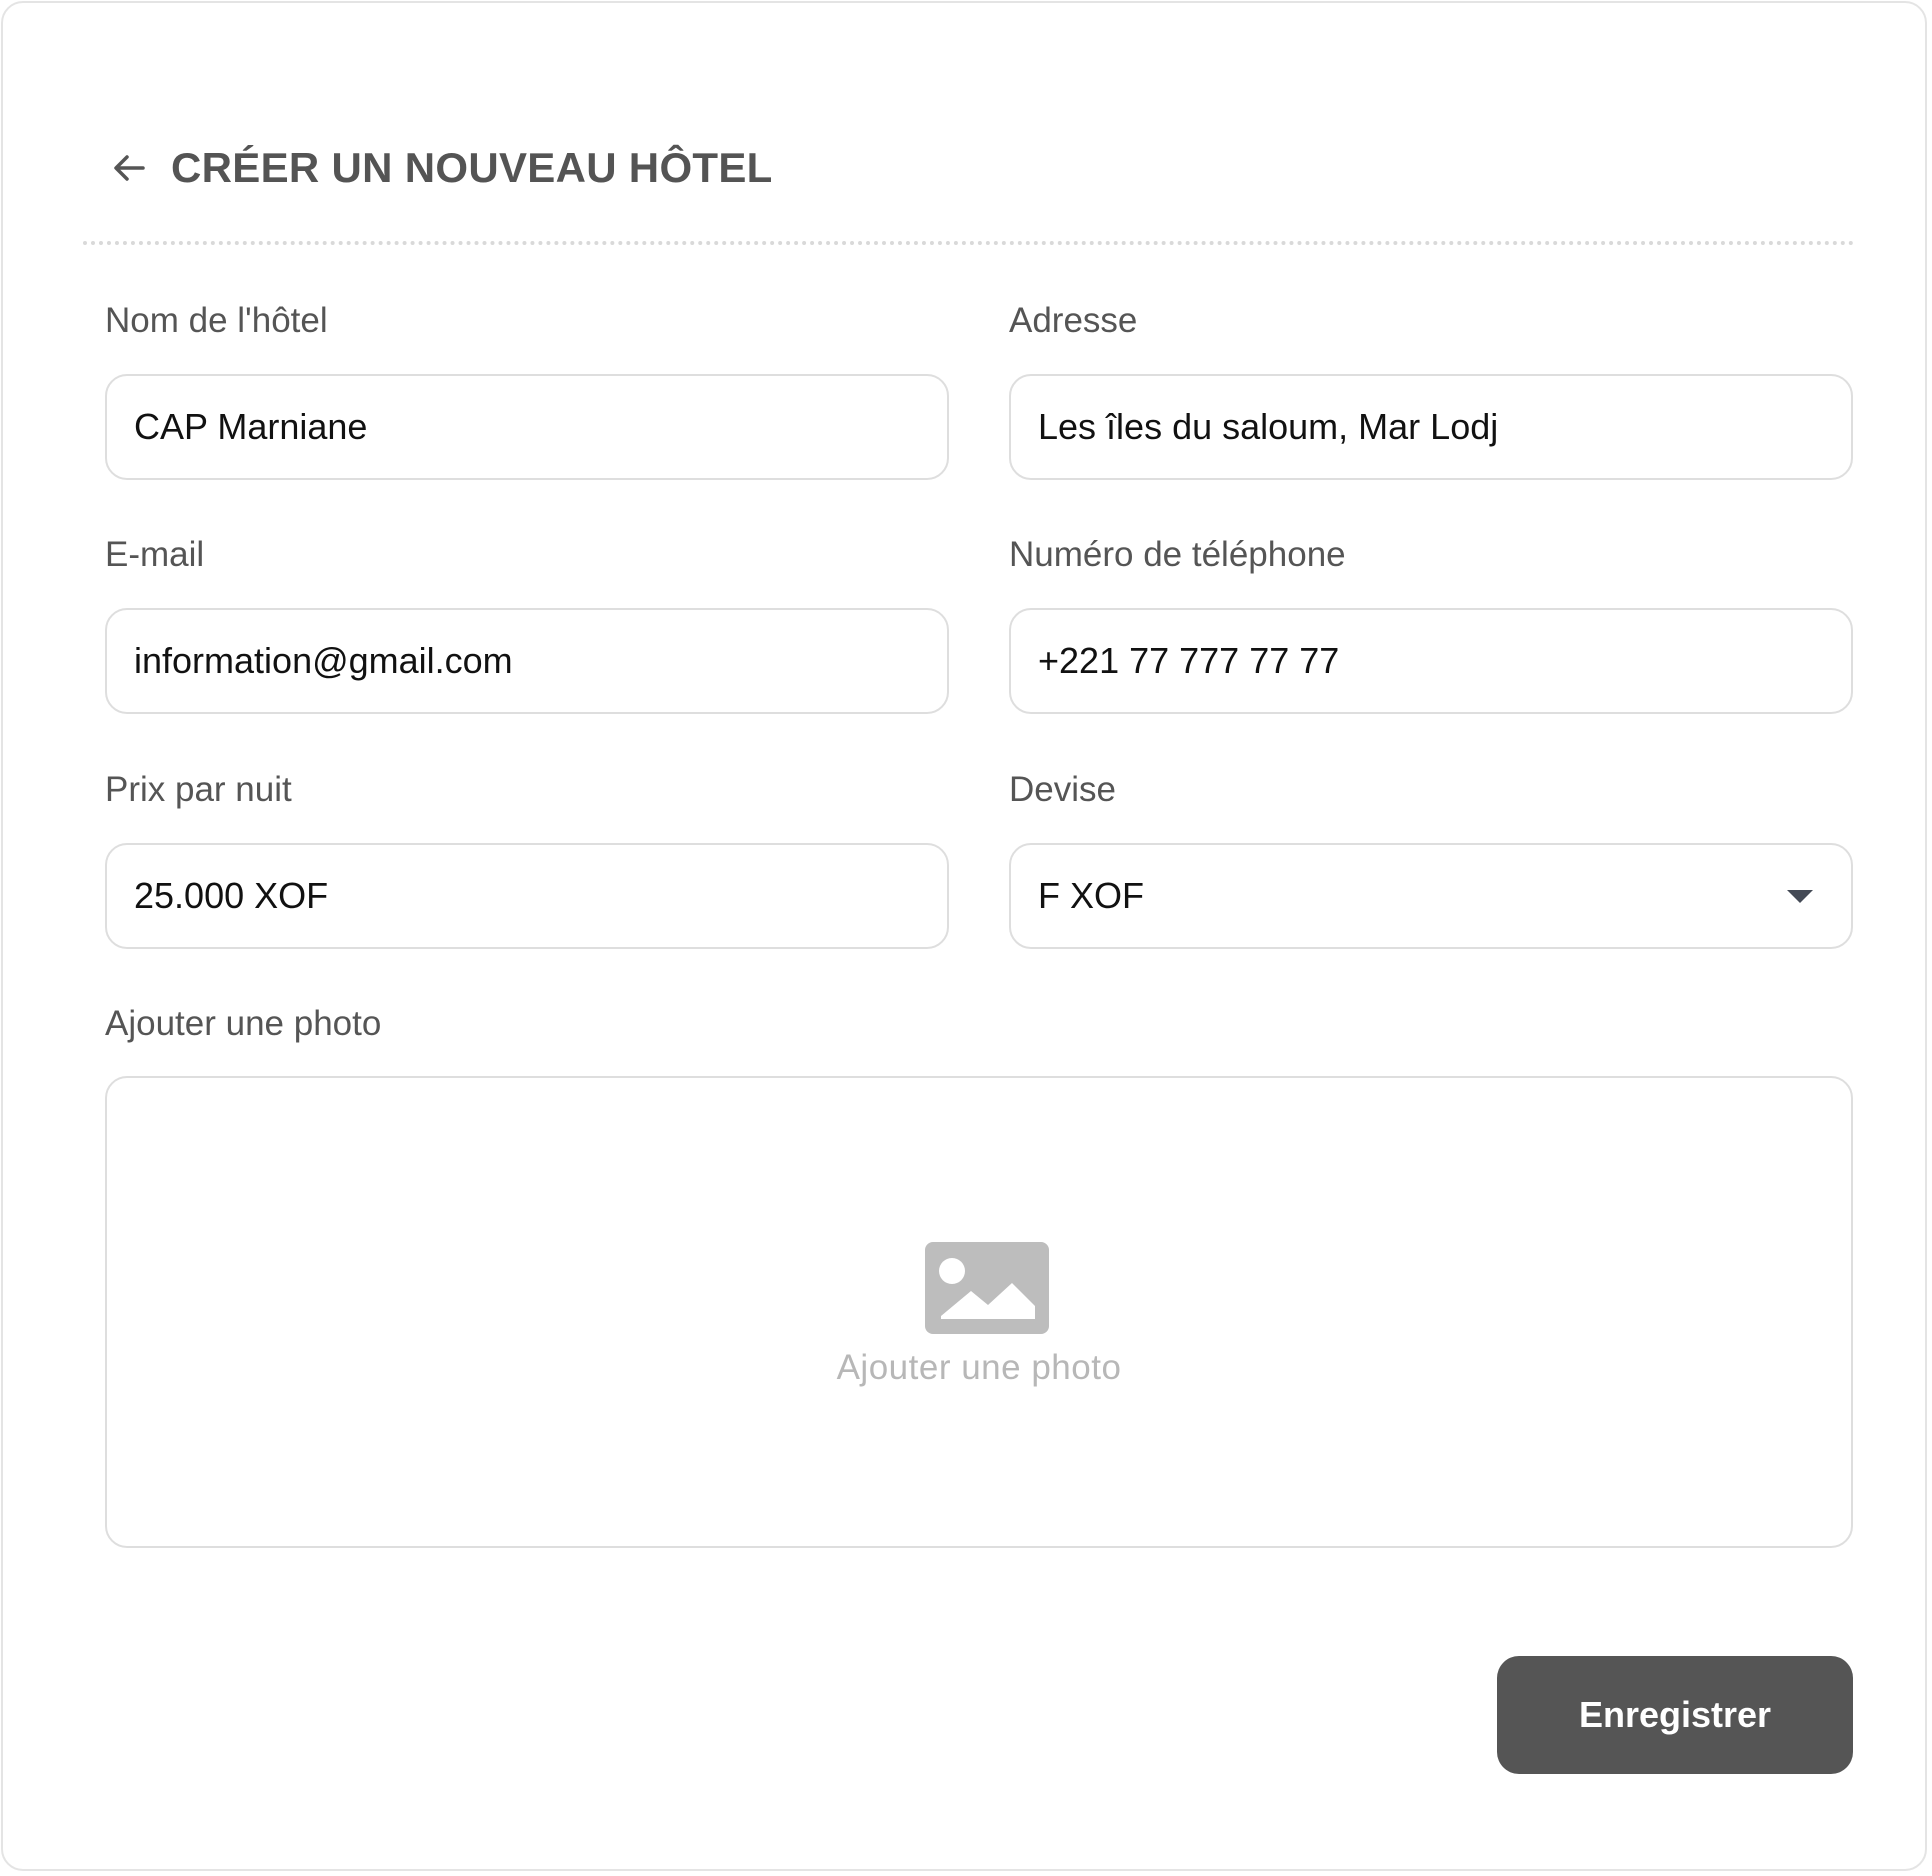 The width and height of the screenshot is (1932, 1876). I want to click on phone-label: Numéro de téléphone, so click(1177, 554).